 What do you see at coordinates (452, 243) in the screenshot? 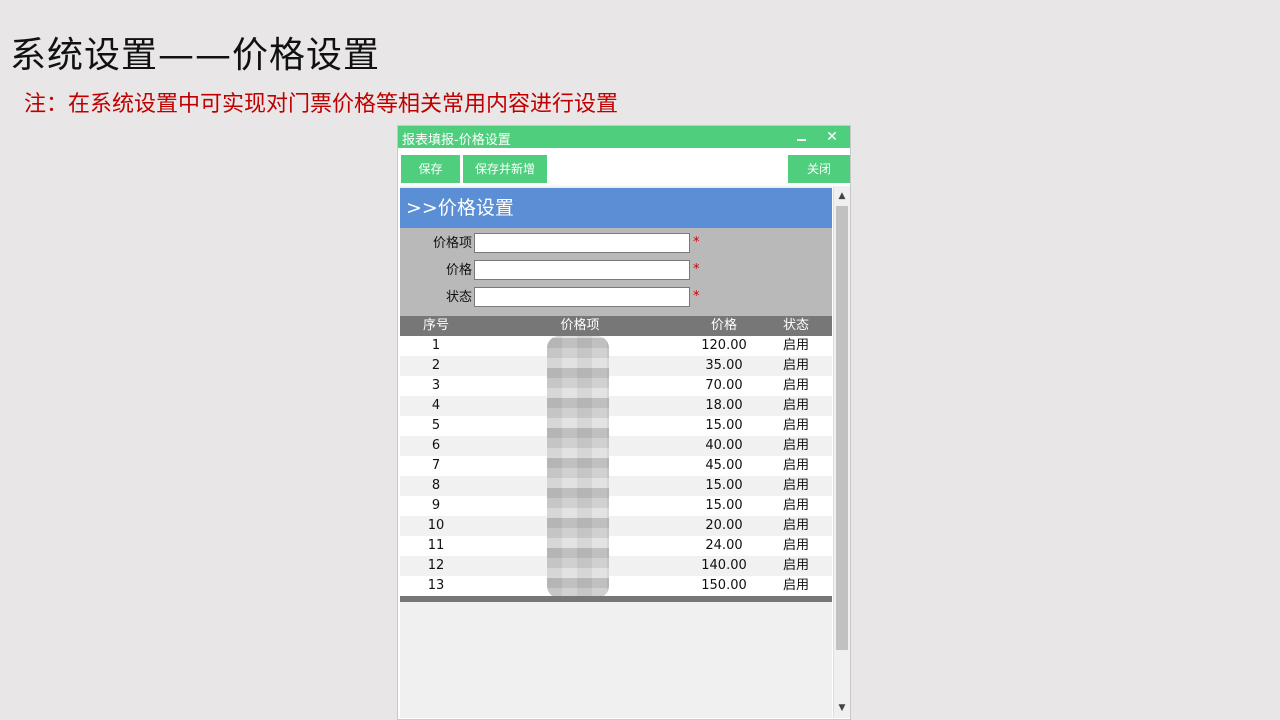
I see `price-item-label: 价格项` at bounding box center [452, 243].